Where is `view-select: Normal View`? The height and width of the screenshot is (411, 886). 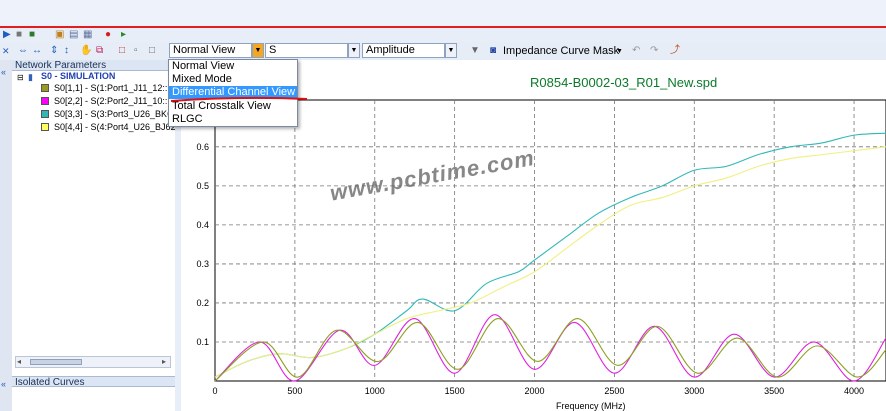
view-select: Normal View is located at coordinates (210, 50).